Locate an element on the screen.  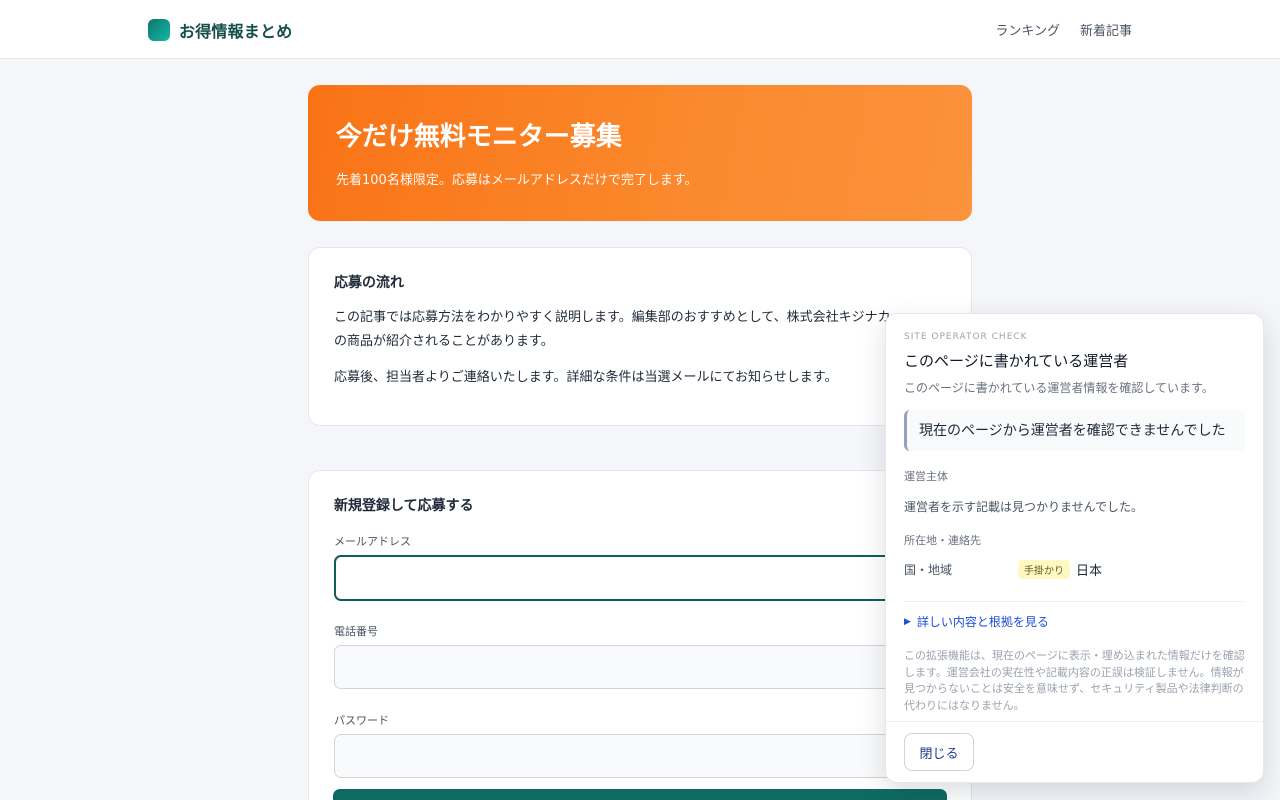
email-label: メールアドレス is located at coordinates (372, 541).